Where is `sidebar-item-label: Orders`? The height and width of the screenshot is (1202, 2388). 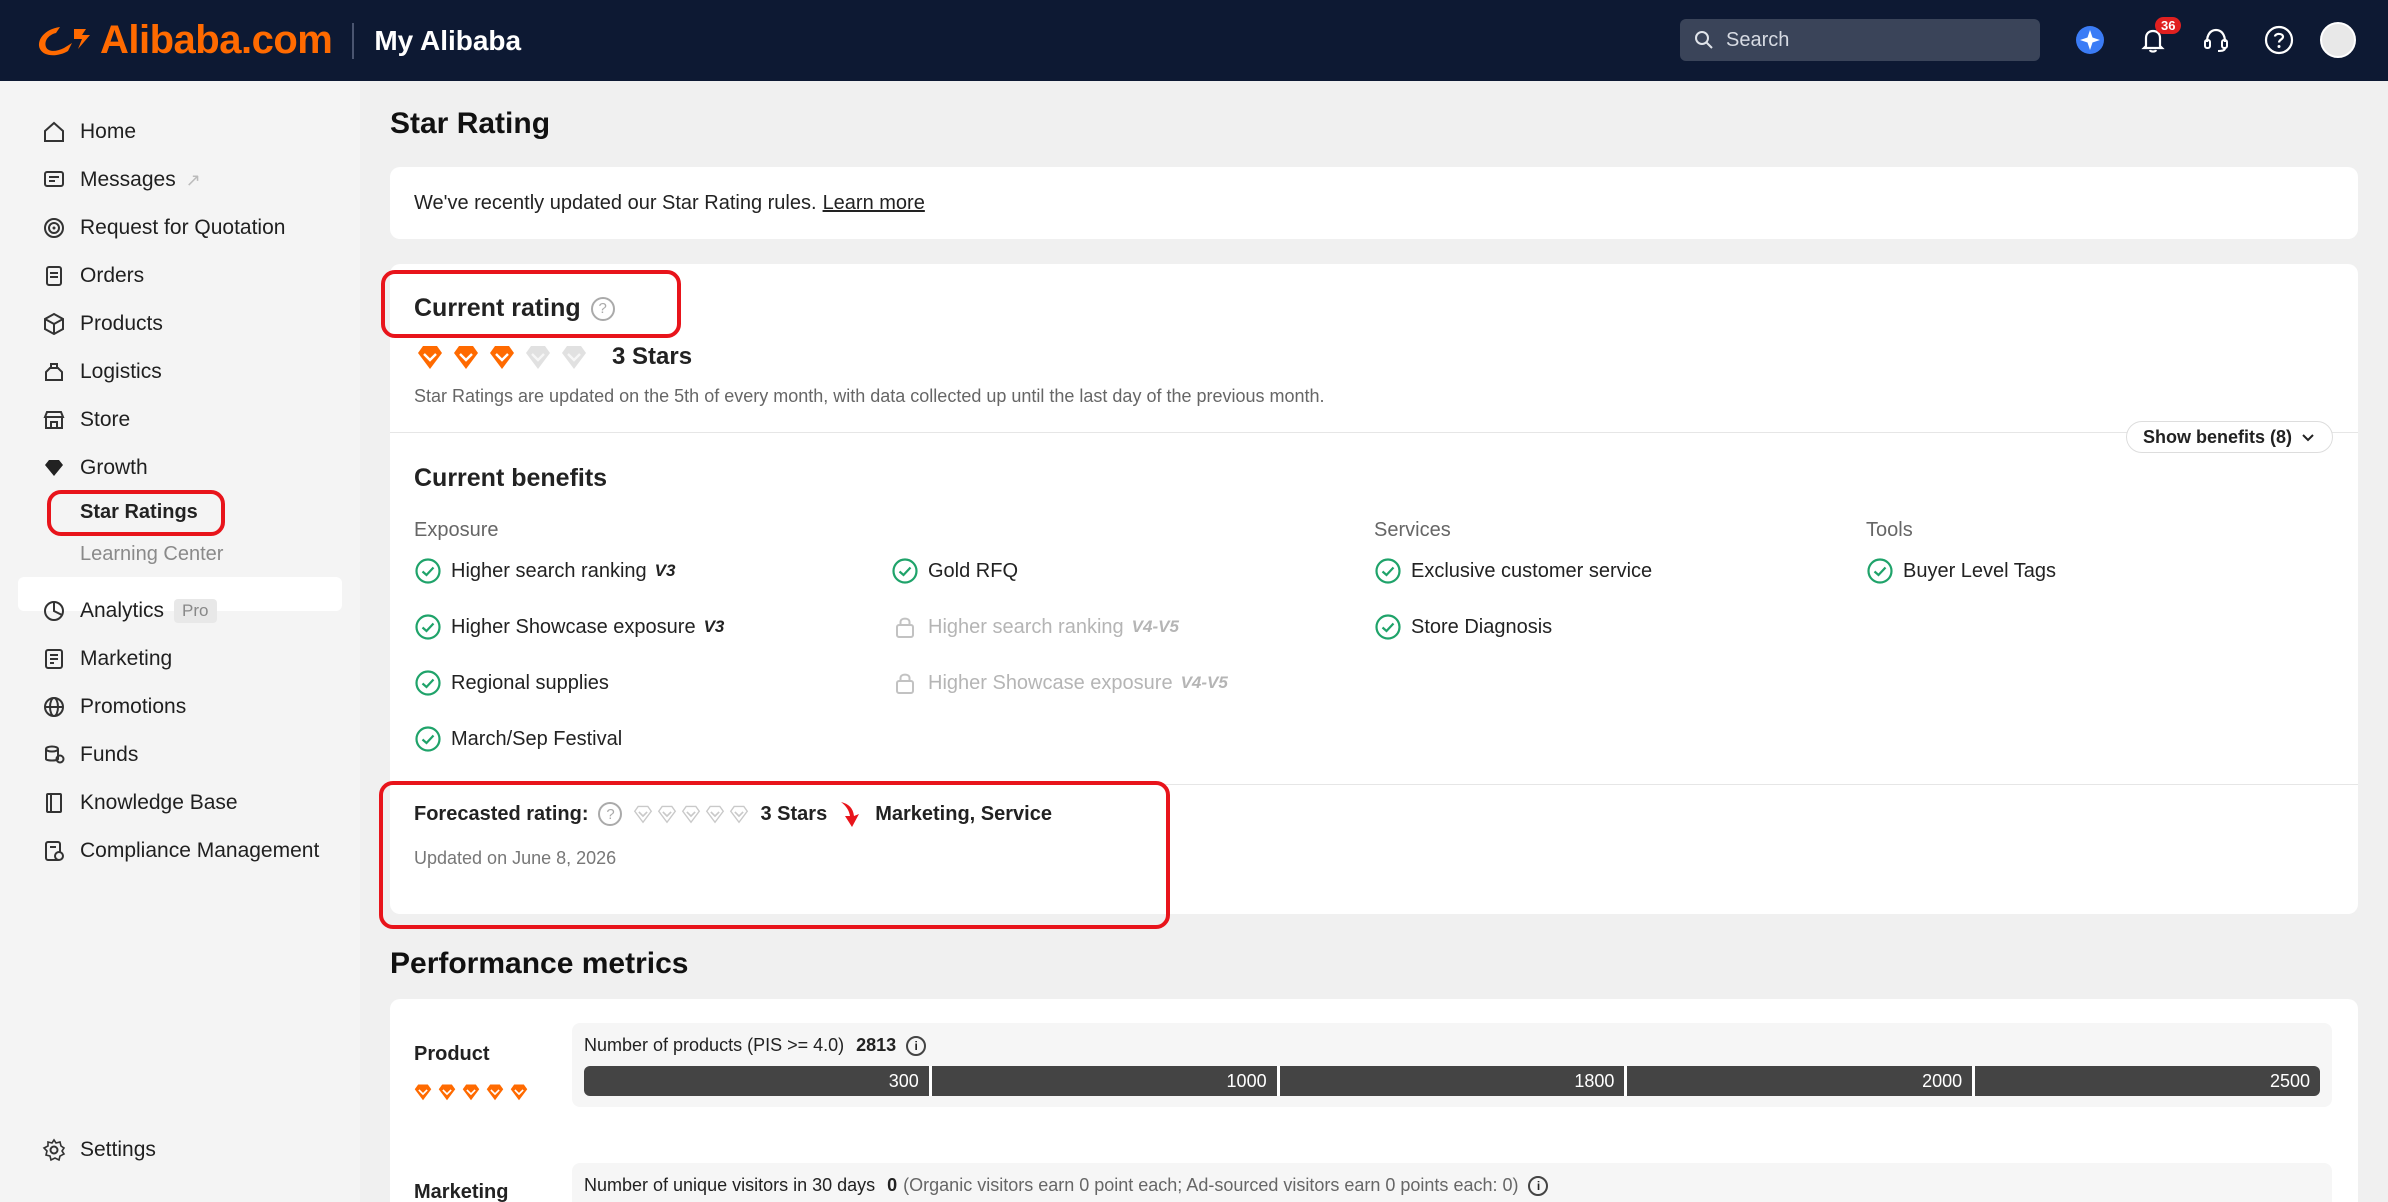
sidebar-item-label: Orders is located at coordinates (112, 275).